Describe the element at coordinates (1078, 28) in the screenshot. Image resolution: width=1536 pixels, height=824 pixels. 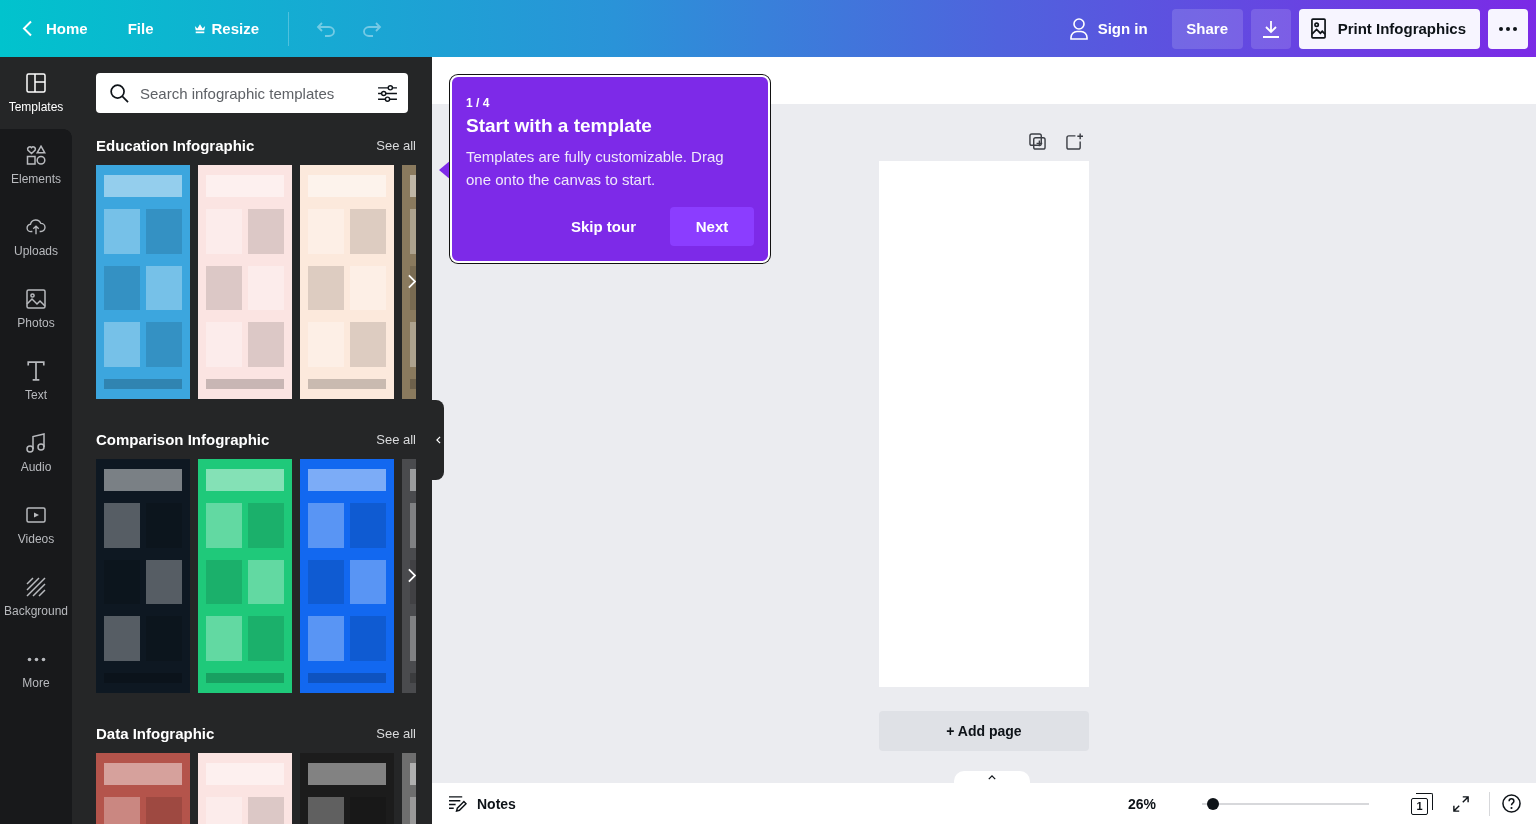
I see `person-icon` at that location.